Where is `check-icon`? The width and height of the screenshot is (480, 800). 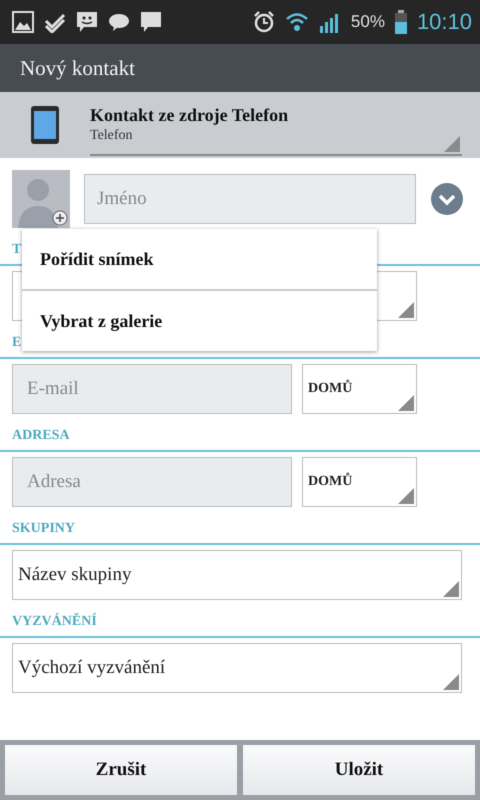 check-icon is located at coordinates (55, 22).